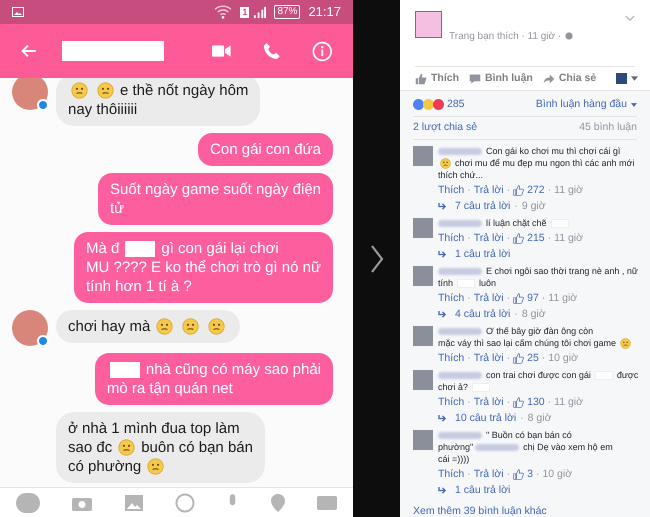 The height and width of the screenshot is (517, 650). I want to click on message-text: ở nhà 1 mình đua top làm, so click(154, 428).